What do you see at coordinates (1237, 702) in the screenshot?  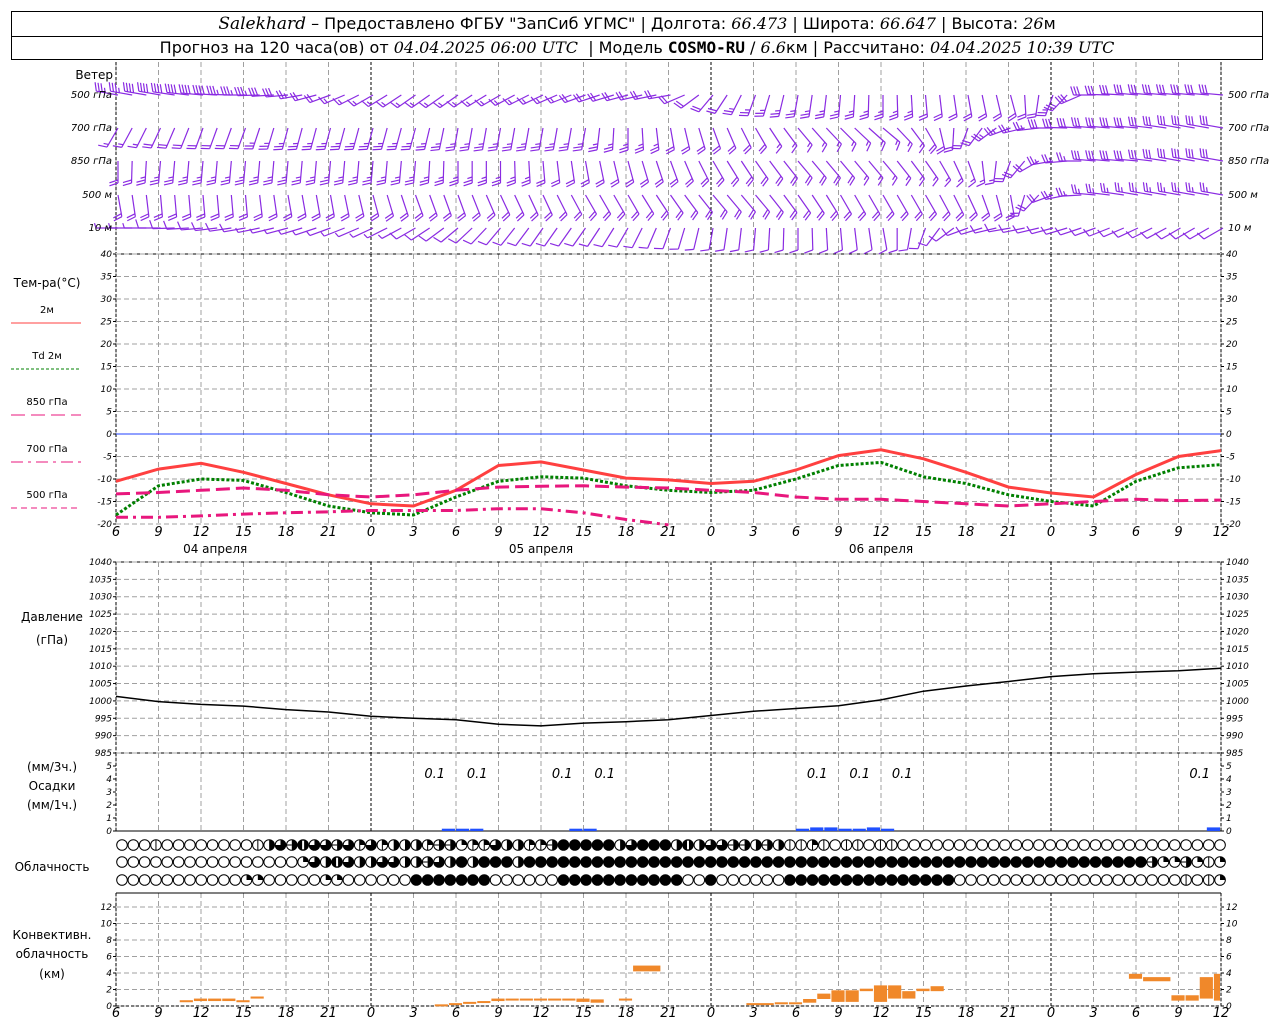 I see `pressure-tick-label: 1000` at bounding box center [1237, 702].